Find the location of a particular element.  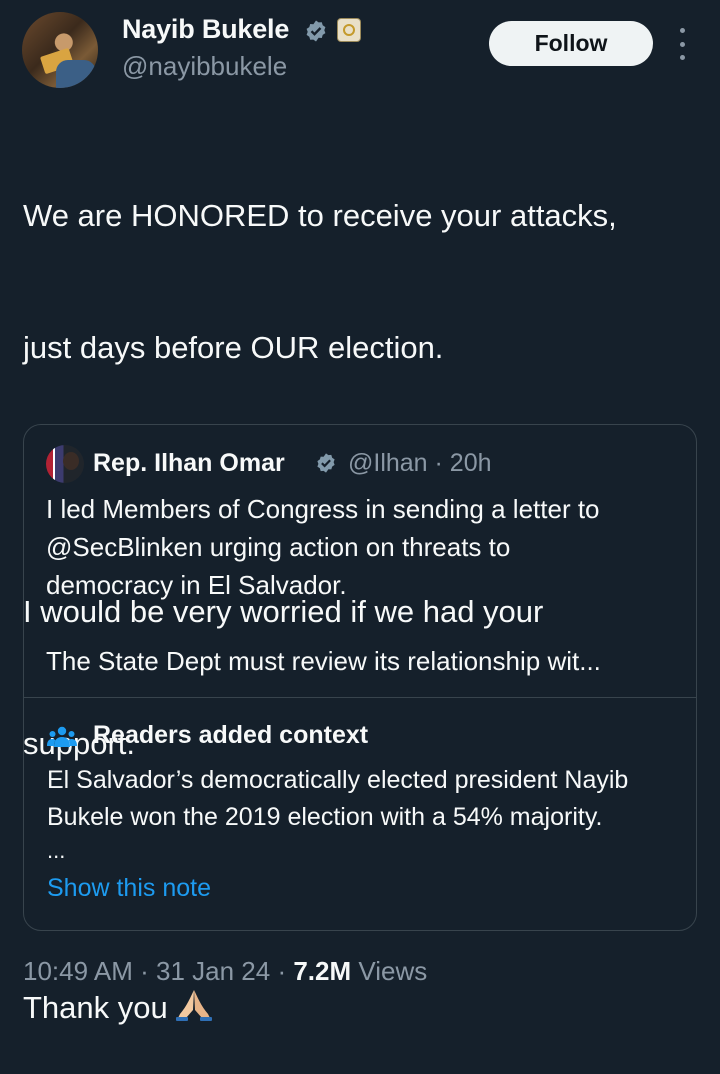

tweet-line: We are HONORED to receive your attacks, is located at coordinates (320, 215).